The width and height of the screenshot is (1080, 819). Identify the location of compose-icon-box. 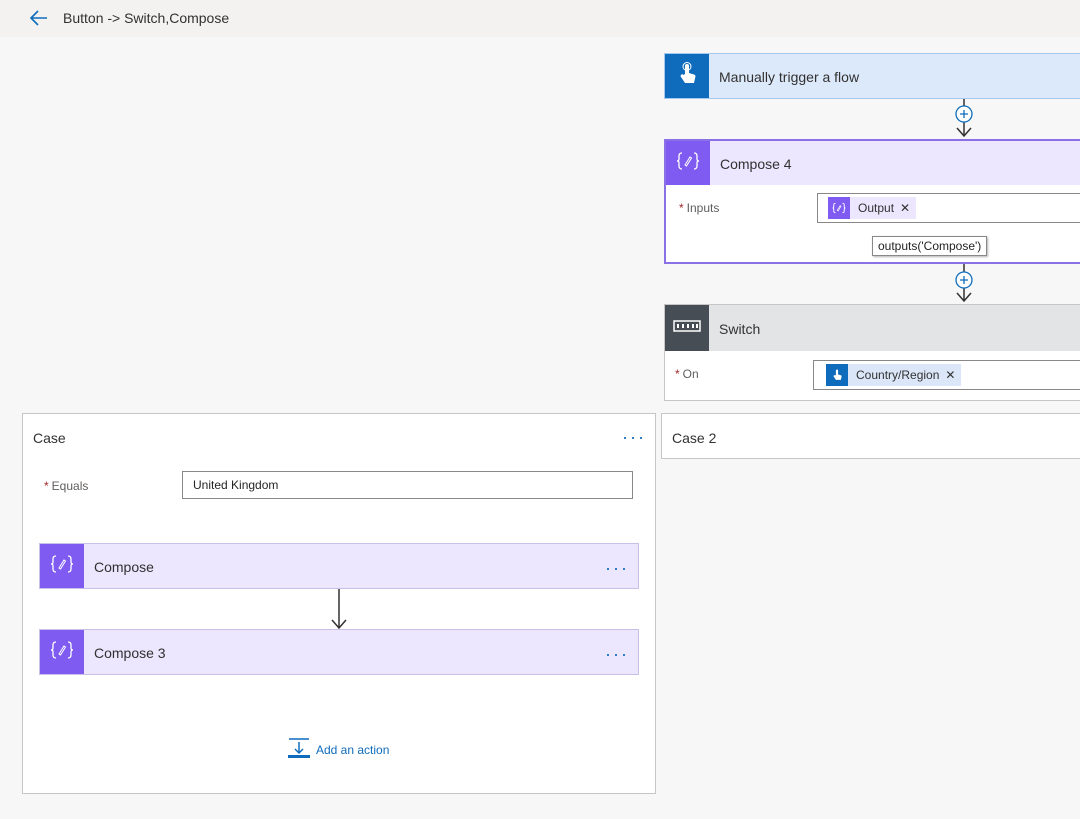
(62, 566).